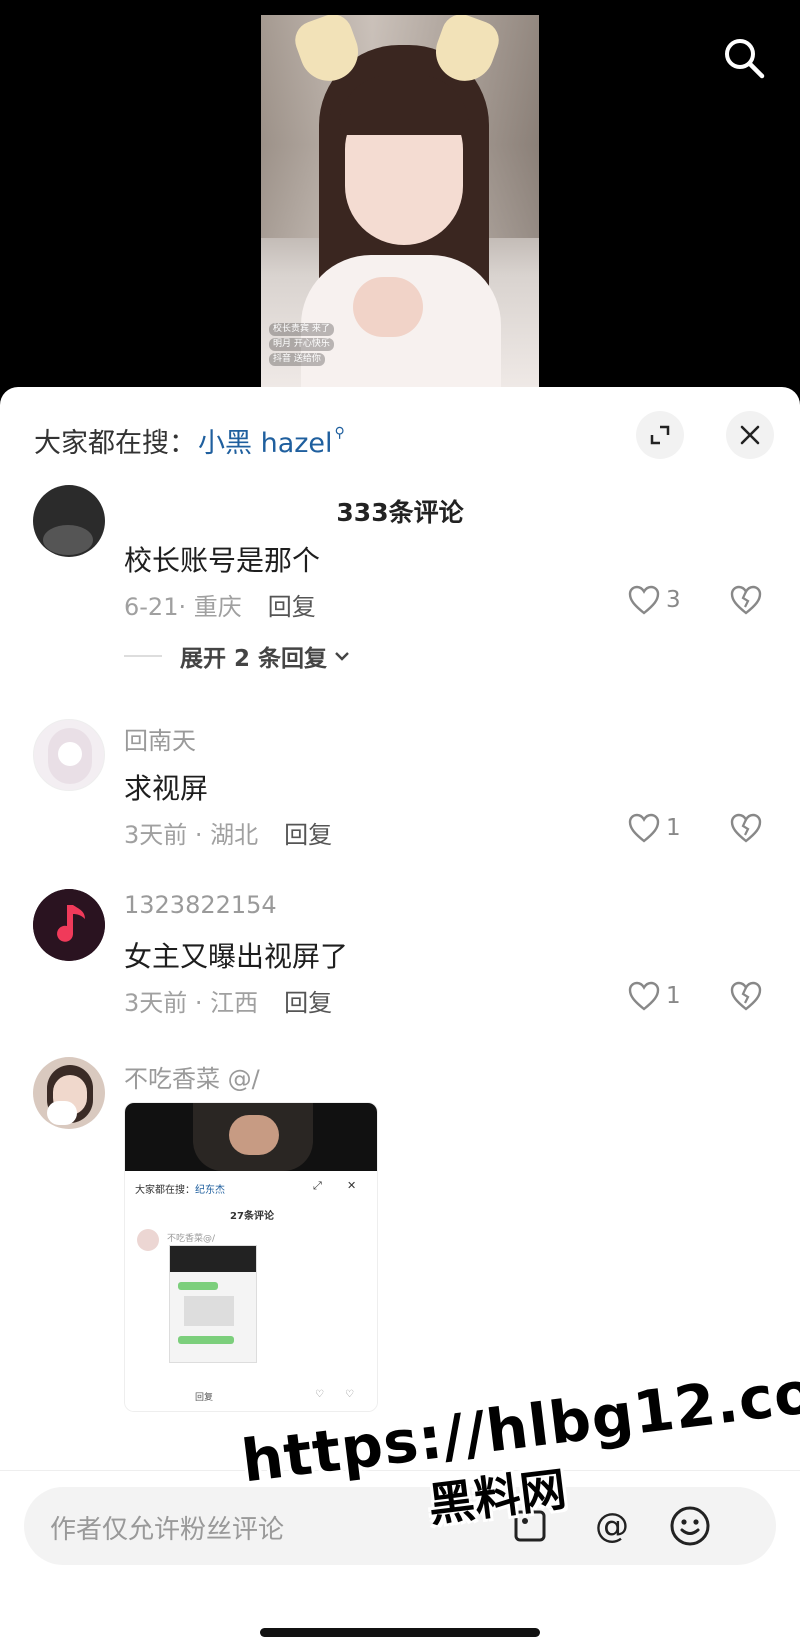  What do you see at coordinates (213, 1259) in the screenshot?
I see `nested-video-bar` at bounding box center [213, 1259].